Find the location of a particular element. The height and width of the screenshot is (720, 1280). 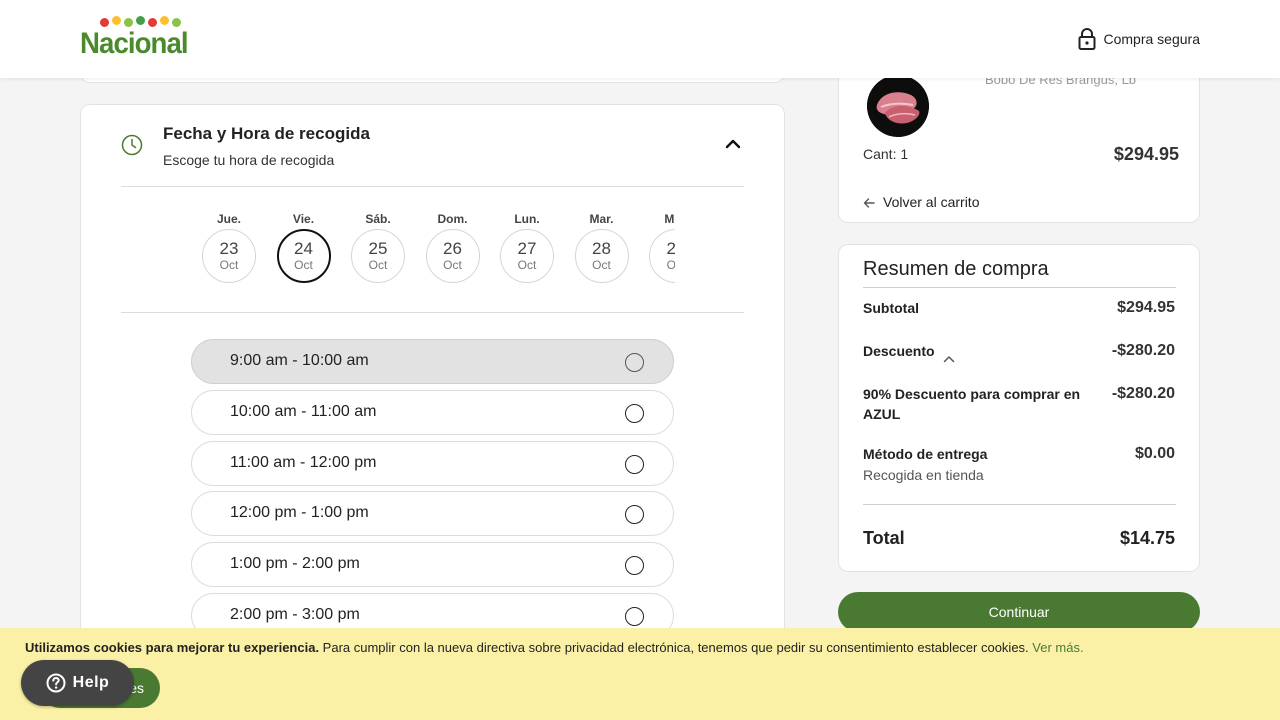

total-value: $14.75 is located at coordinates (1147, 538).